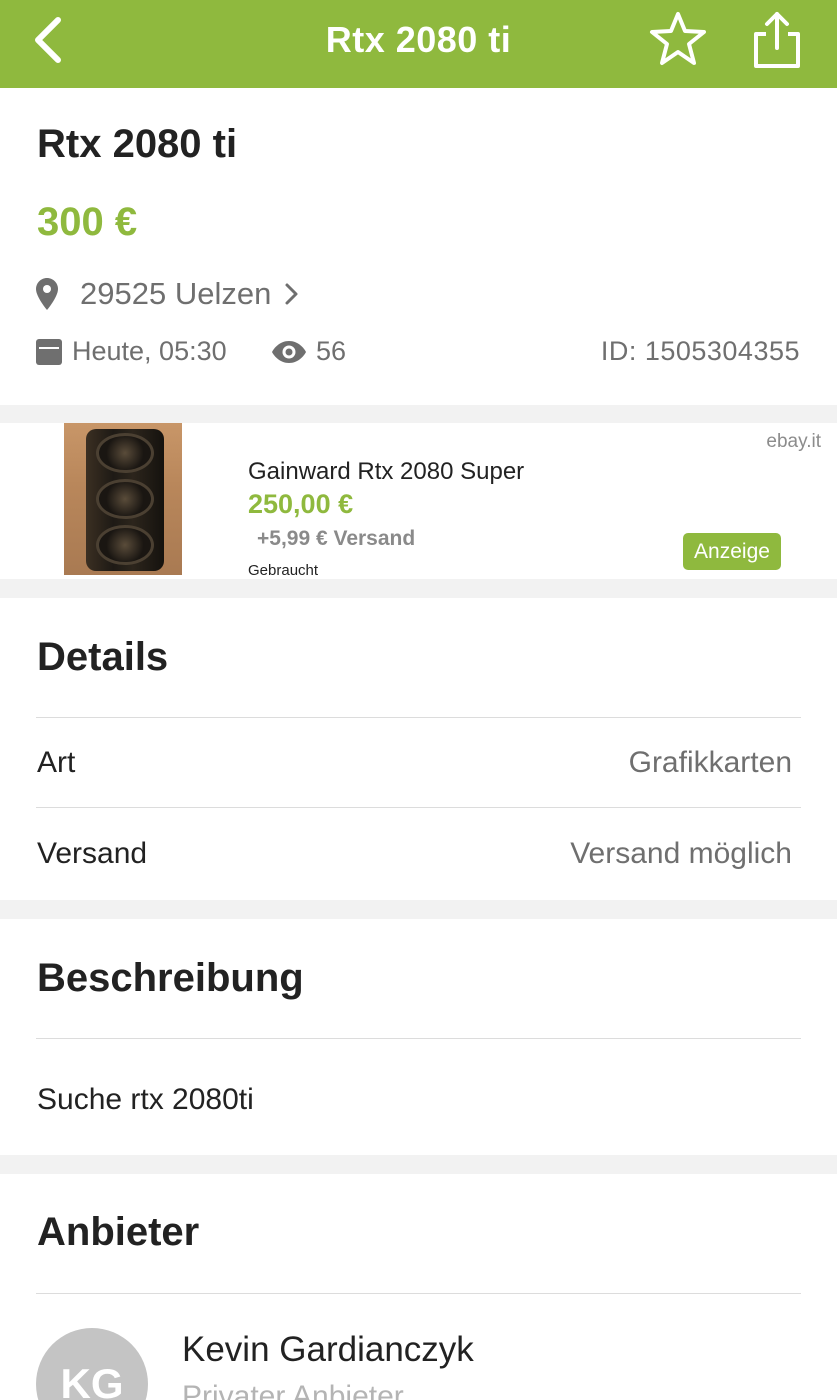 The image size is (837, 1400). What do you see at coordinates (137, 144) in the screenshot?
I see `ad-title: Rtx 2080 ti` at bounding box center [137, 144].